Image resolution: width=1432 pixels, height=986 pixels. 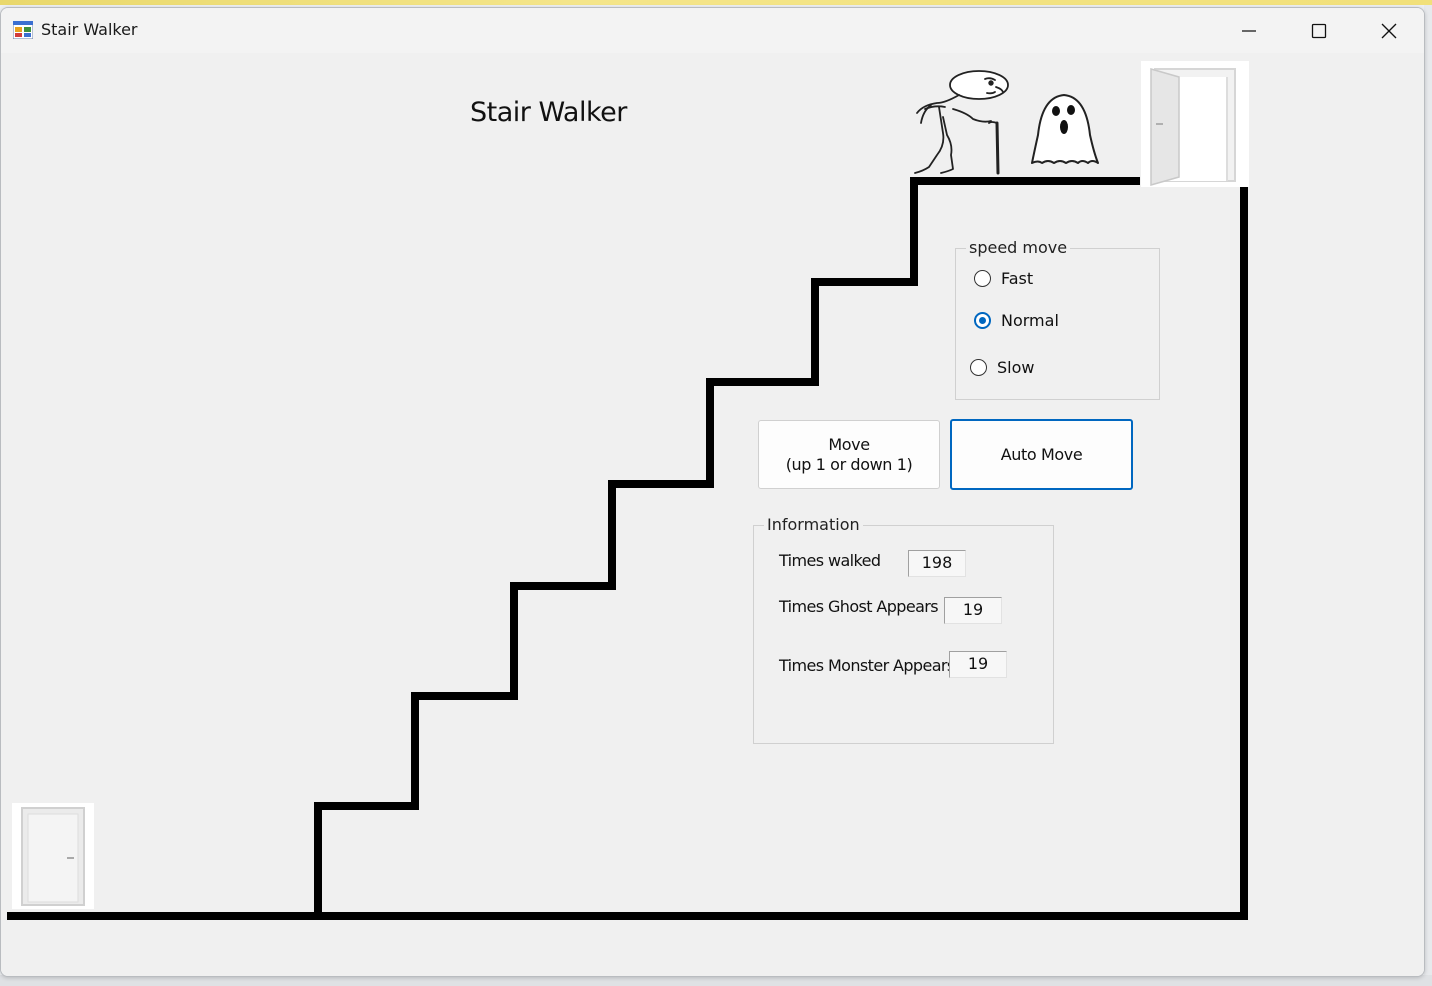 What do you see at coordinates (712, 30) in the screenshot?
I see `title-bar: Stair Walker` at bounding box center [712, 30].